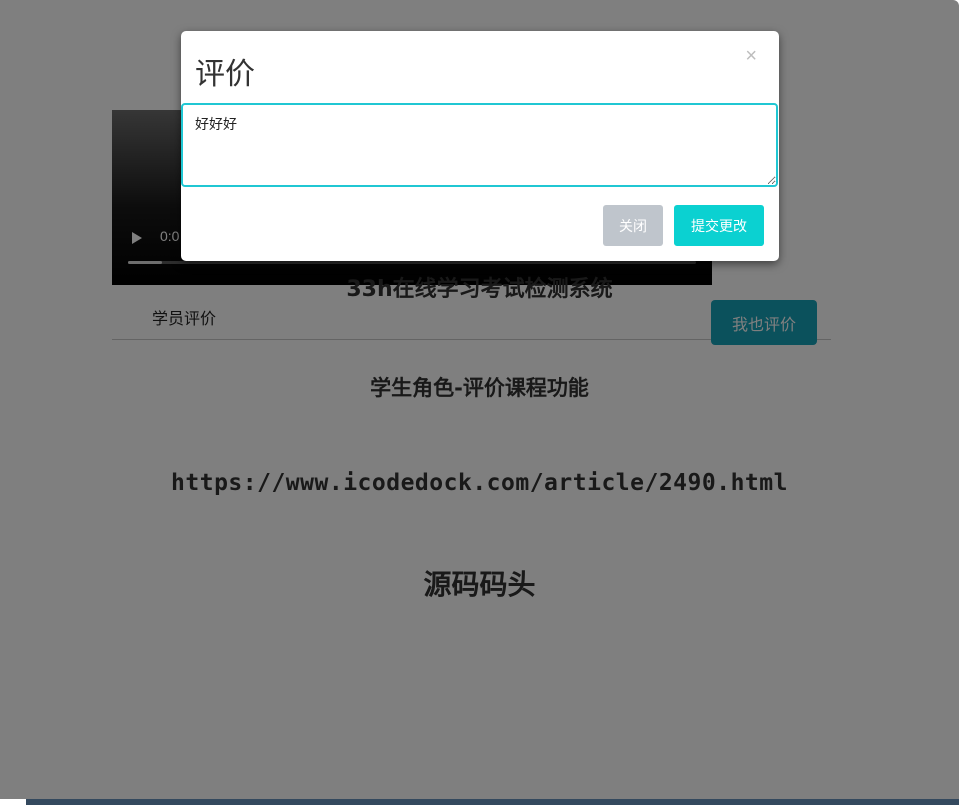 The image size is (959, 805). What do you see at coordinates (751, 56) in the screenshot?
I see `close-icon: ×` at bounding box center [751, 56].